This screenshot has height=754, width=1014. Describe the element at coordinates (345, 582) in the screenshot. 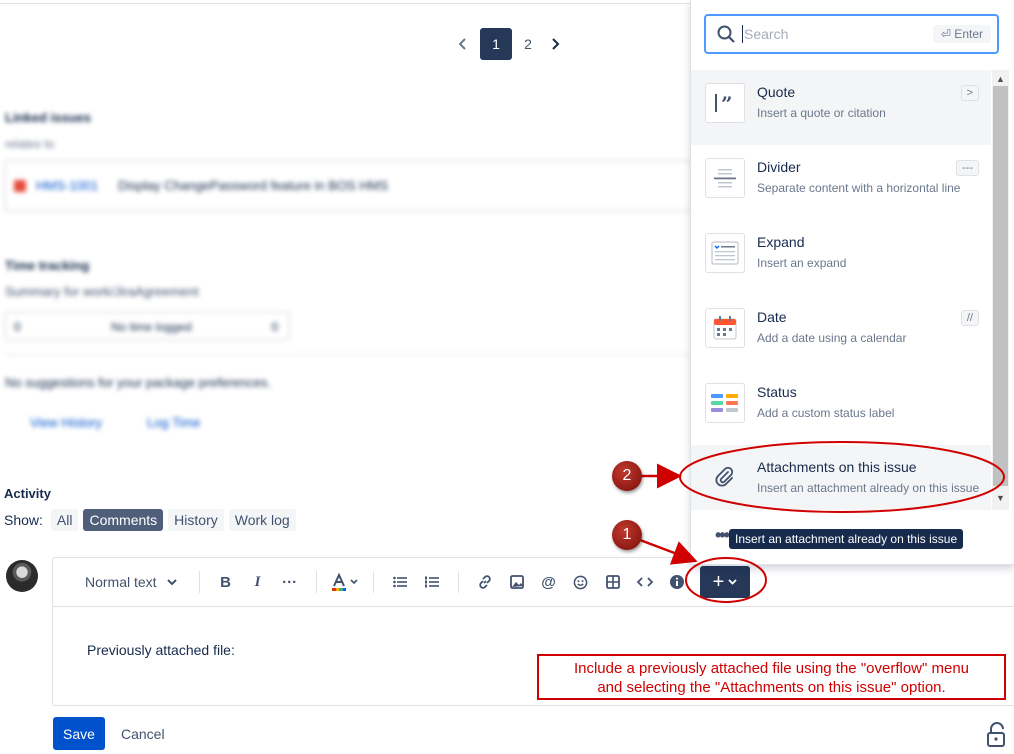

I see `text-color-icon` at that location.